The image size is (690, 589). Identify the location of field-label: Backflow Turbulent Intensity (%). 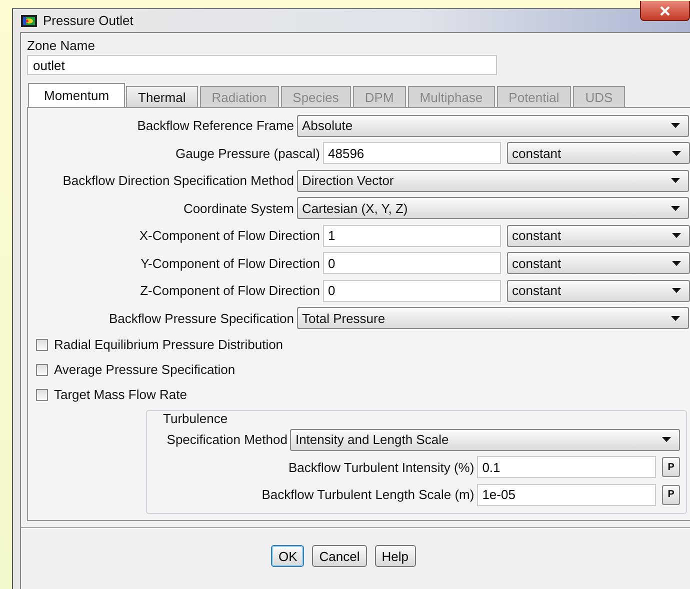
(381, 467).